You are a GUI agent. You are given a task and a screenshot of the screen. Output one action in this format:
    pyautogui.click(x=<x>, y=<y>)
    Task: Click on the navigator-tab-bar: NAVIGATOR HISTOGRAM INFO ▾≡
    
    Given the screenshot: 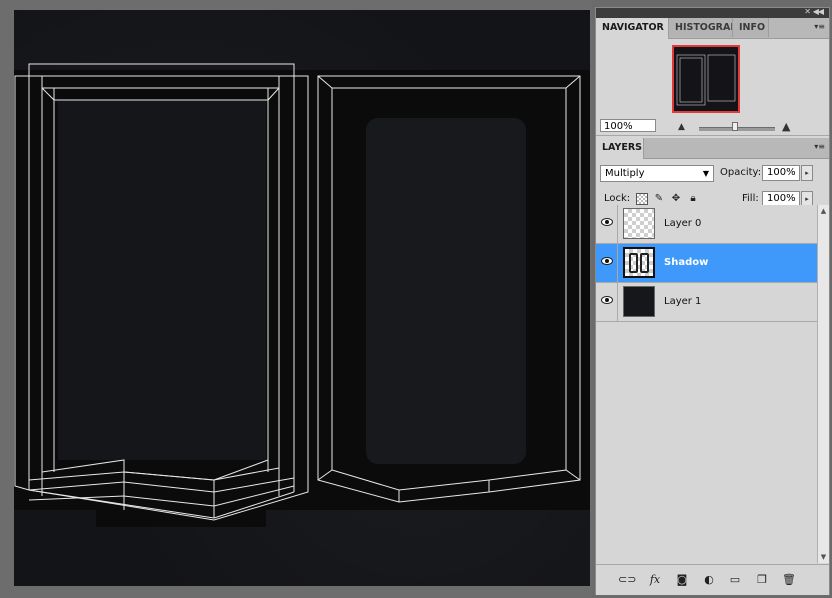 What is the action you would take?
    pyautogui.click(x=712, y=28)
    